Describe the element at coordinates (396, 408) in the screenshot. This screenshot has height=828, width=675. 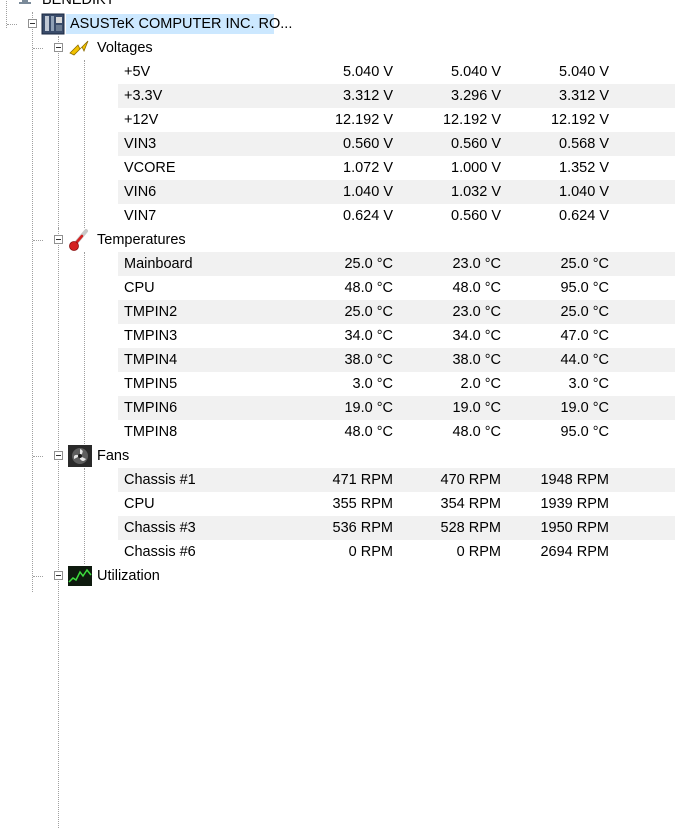
I see `table-row: TMPIN6 19.0 °C 19.0 °C 19.0 °C` at that location.